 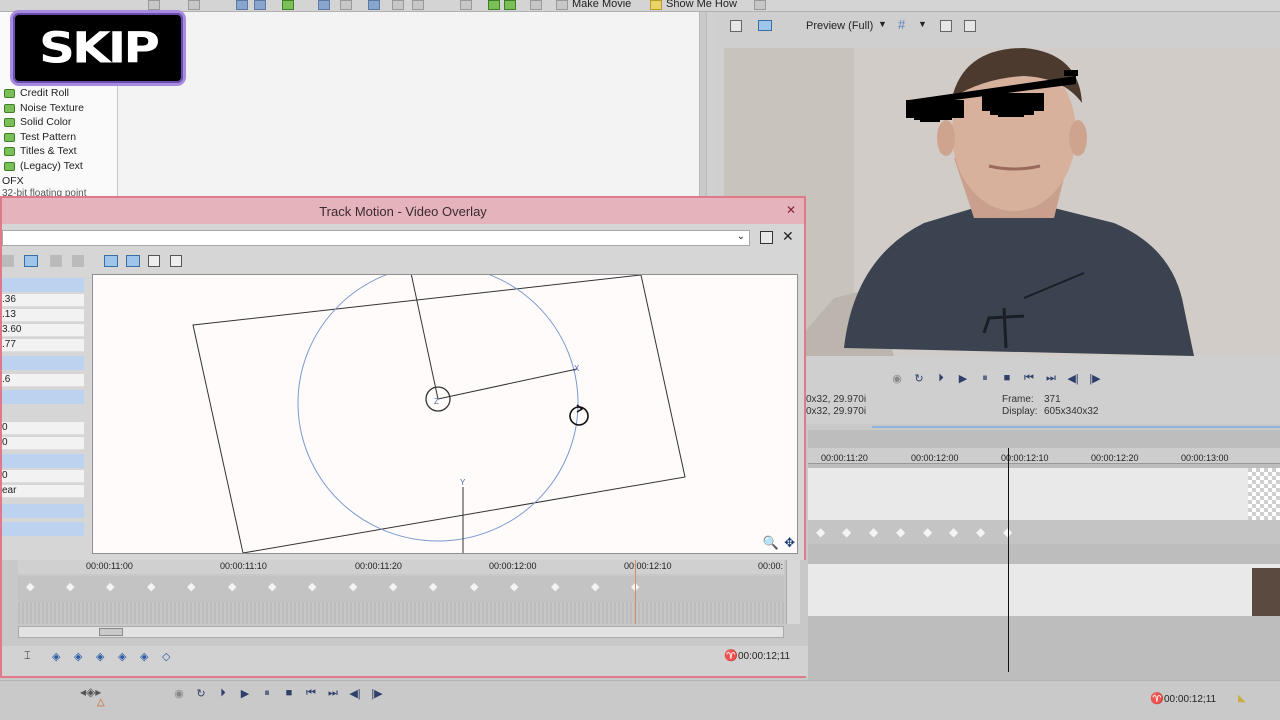 I want to click on lock-envelopes-icon, so click(x=398, y=5).